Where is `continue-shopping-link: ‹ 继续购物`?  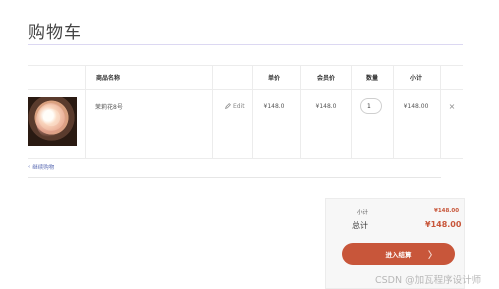
continue-shopping-link: ‹ 继续购物 is located at coordinates (41, 167).